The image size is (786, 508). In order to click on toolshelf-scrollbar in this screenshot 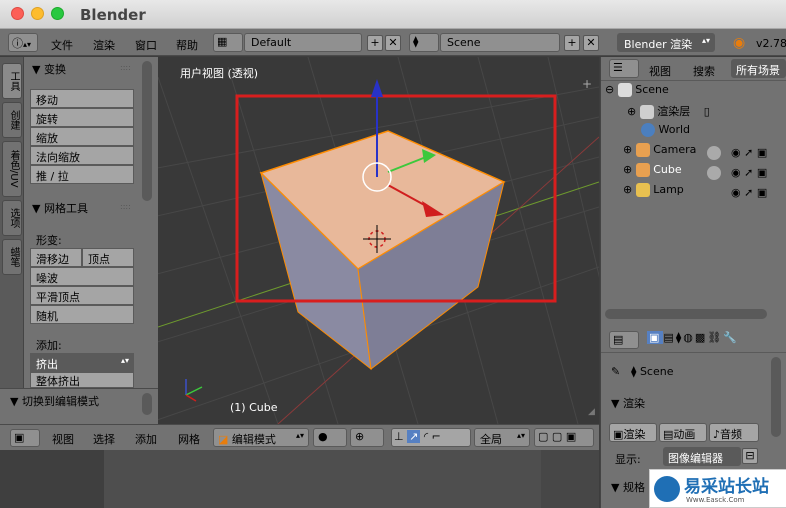, I will do `click(147, 131)`.